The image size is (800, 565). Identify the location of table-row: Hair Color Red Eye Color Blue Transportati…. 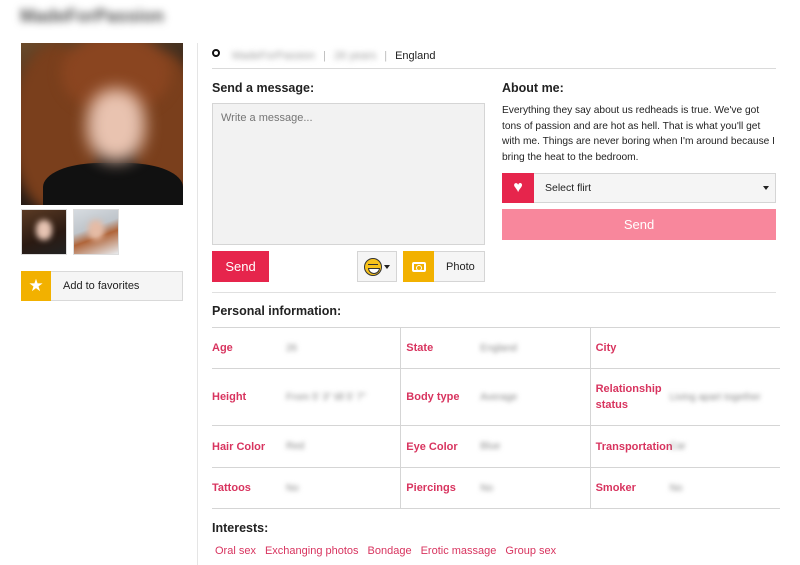
(496, 447).